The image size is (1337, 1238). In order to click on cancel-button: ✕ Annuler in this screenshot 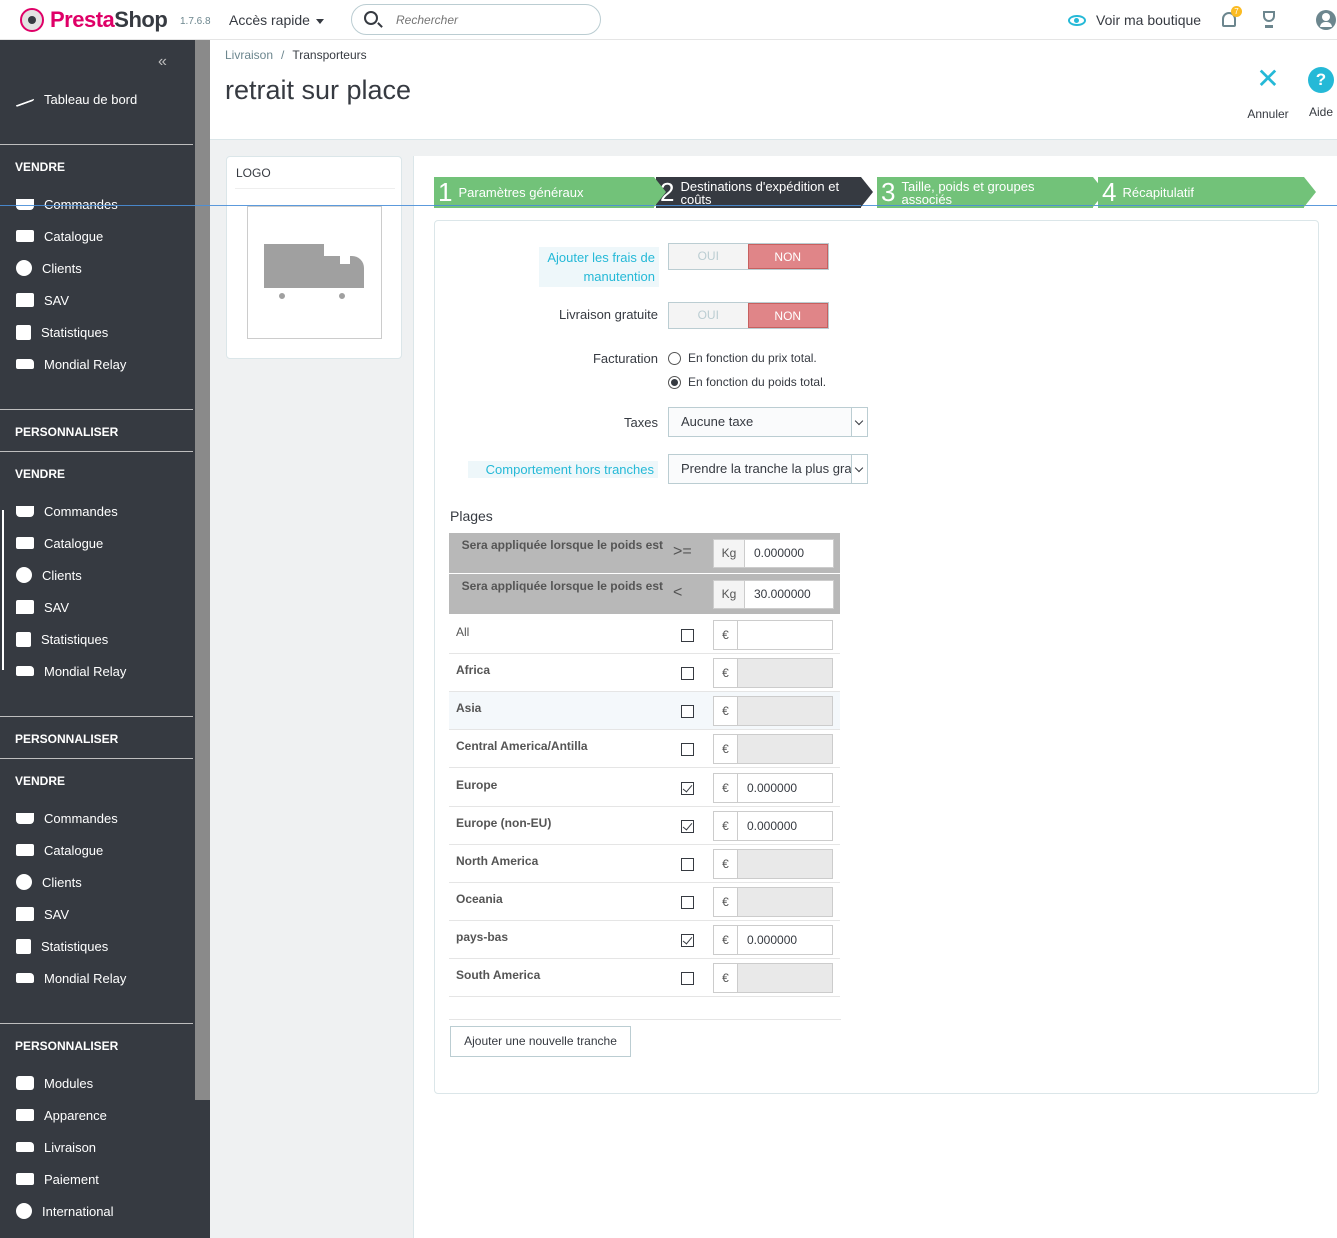, I will do `click(1268, 93)`.